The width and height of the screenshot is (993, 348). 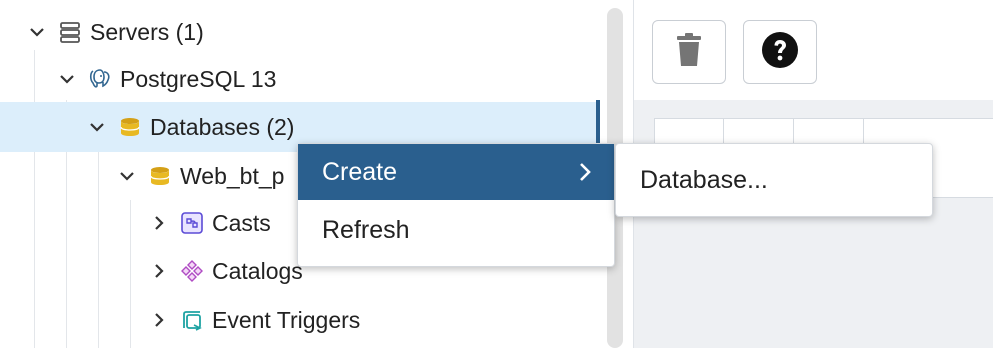 What do you see at coordinates (300, 32) in the screenshot?
I see `tree-node-servers: Servers (1)` at bounding box center [300, 32].